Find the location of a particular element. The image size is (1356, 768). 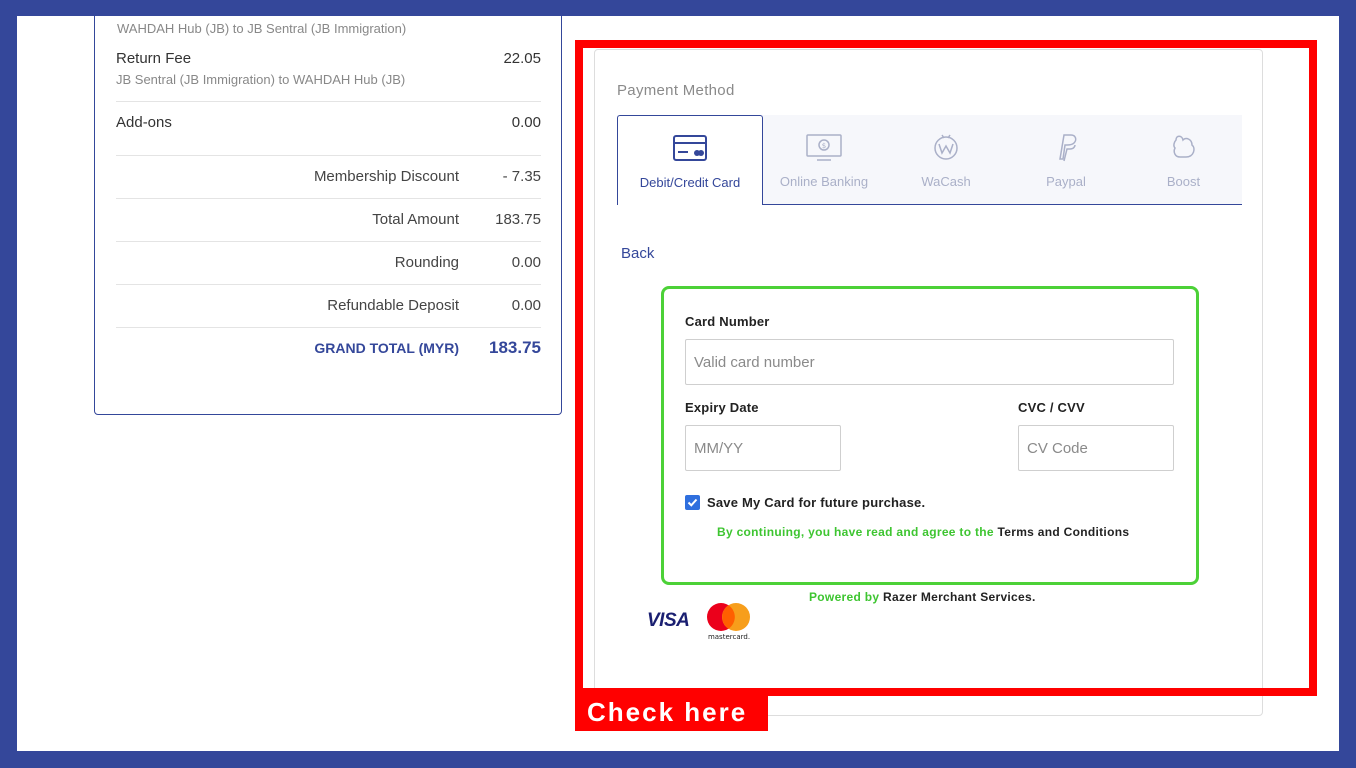

return-fee-label: Return Fee is located at coordinates (154, 58).